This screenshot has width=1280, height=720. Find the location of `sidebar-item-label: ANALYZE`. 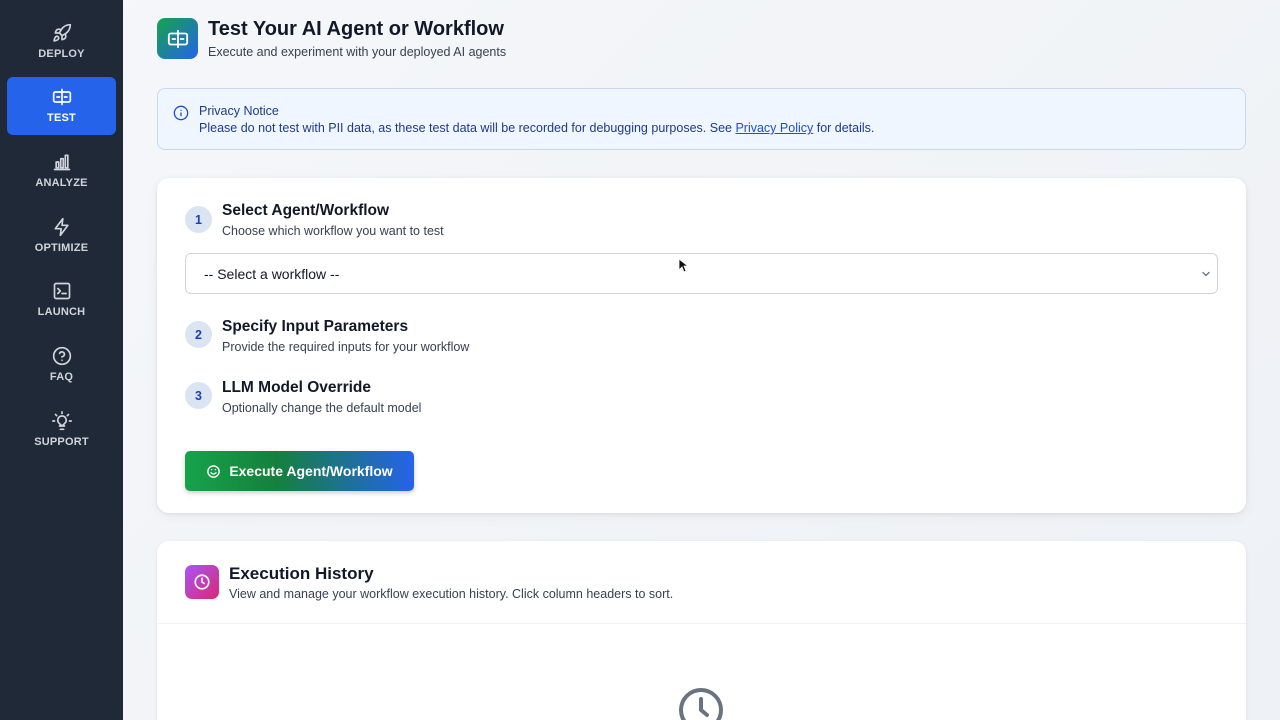

sidebar-item-label: ANALYZE is located at coordinates (61, 182).